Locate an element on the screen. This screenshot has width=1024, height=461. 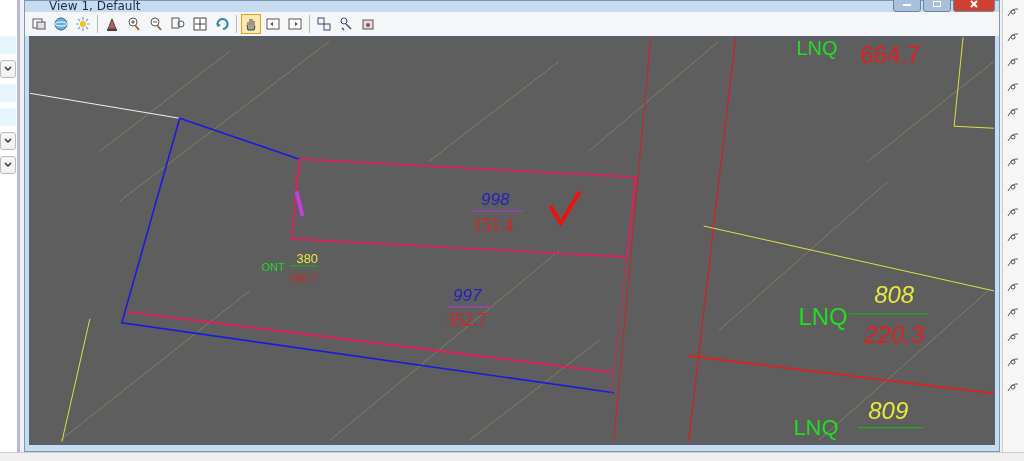
window-area-icon is located at coordinates (178, 24).